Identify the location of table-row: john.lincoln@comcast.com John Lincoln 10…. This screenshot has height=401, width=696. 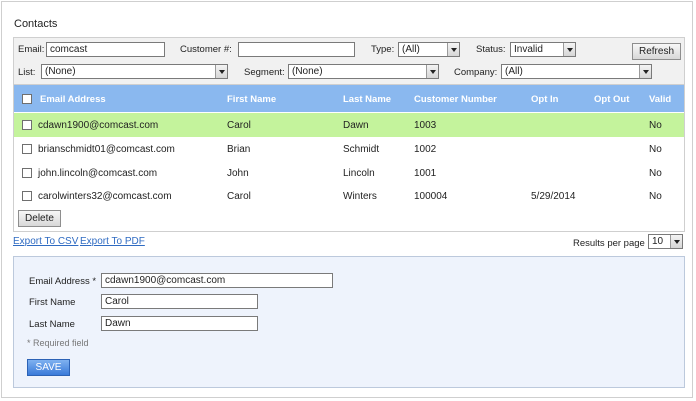
(349, 173).